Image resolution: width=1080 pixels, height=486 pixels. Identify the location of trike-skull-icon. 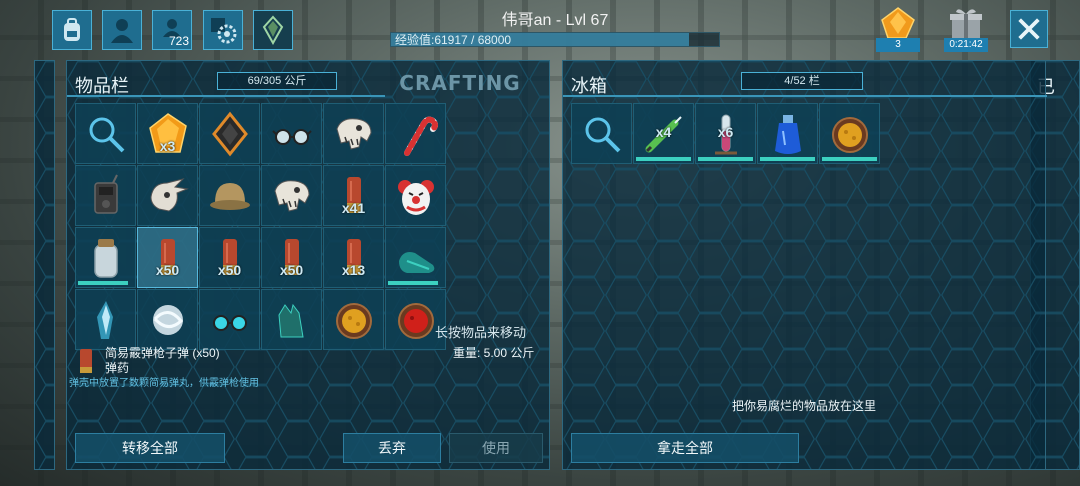
(169, 194).